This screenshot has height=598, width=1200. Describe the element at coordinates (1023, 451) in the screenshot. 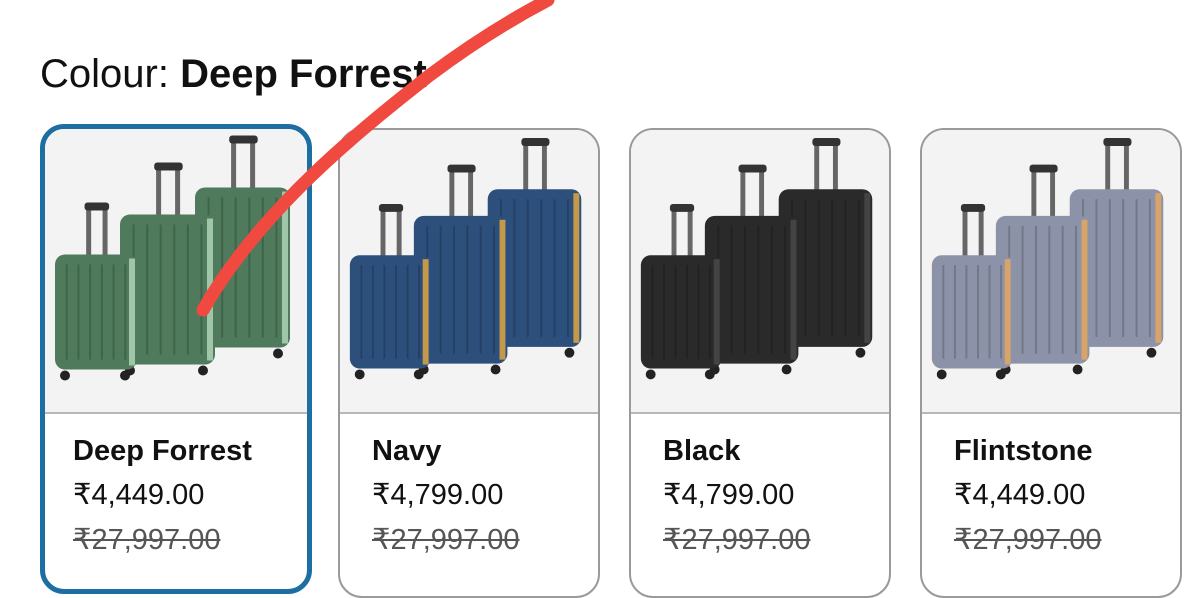

I see `swatch-name: Flintstone` at that location.